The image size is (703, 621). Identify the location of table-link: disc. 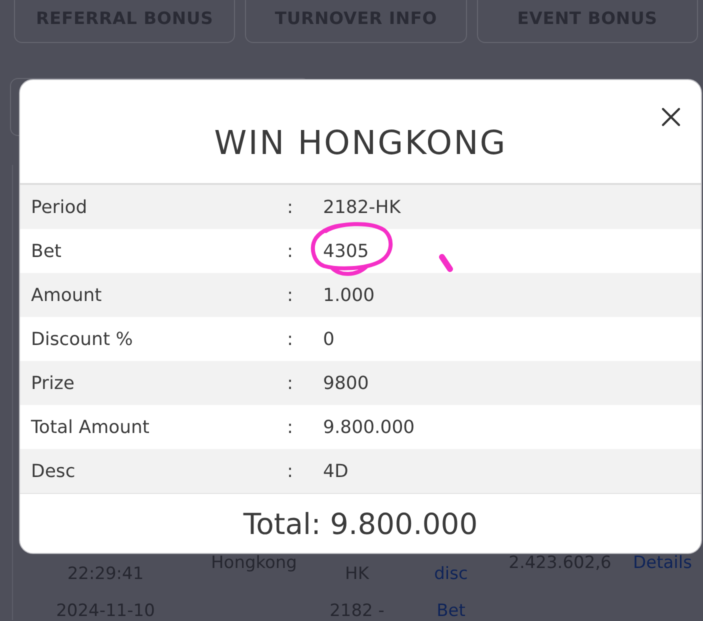
(451, 574).